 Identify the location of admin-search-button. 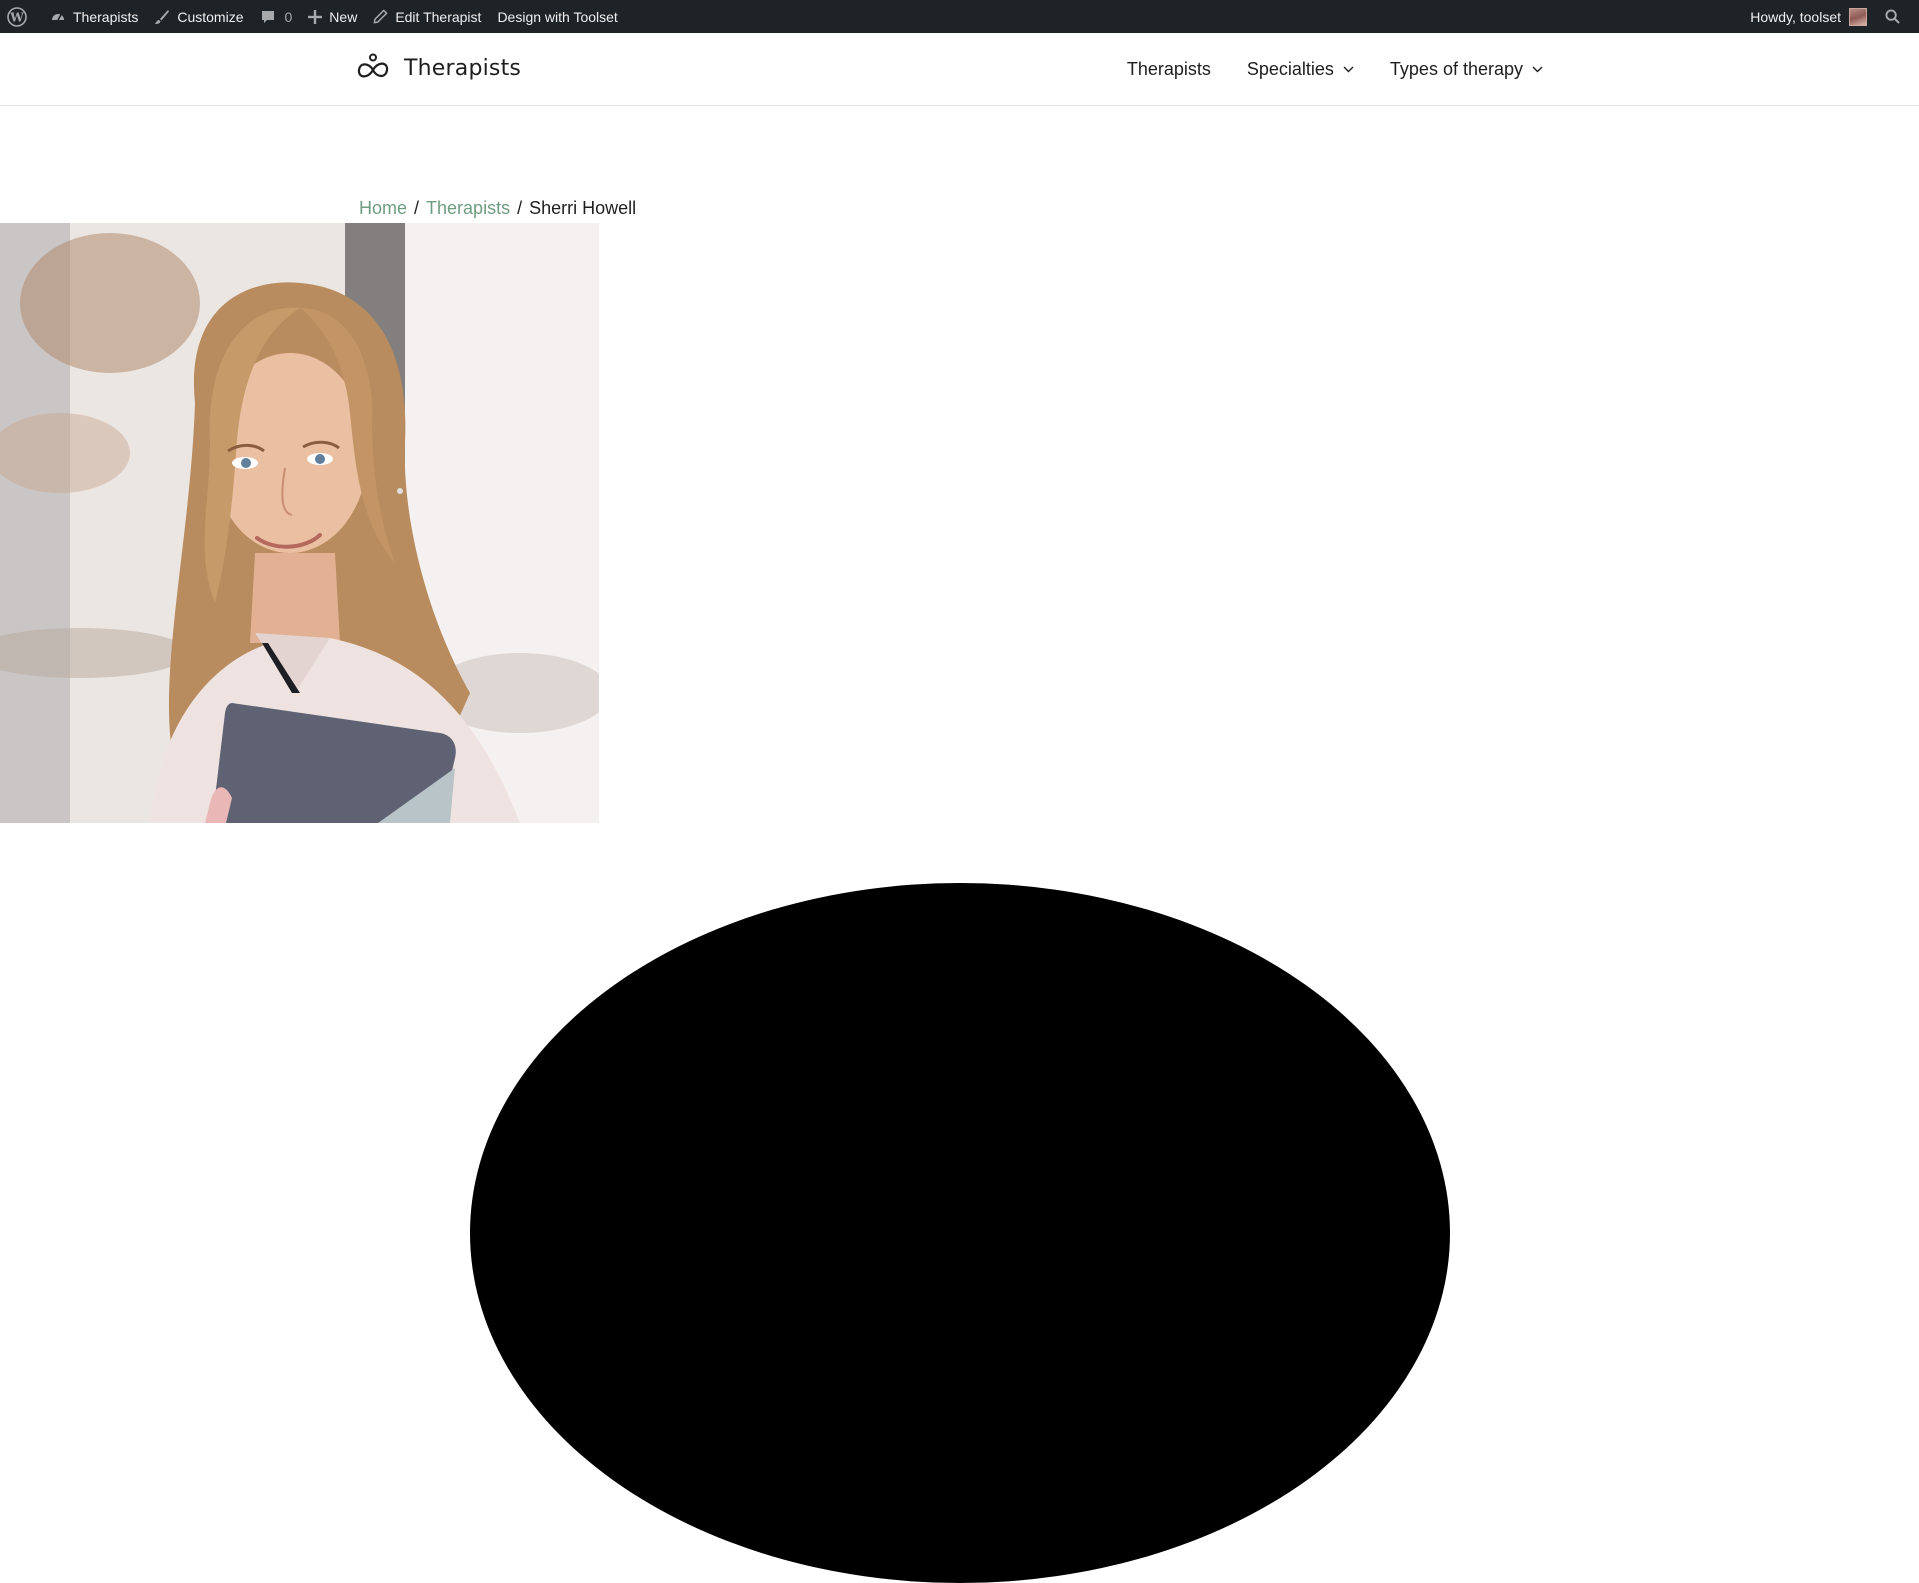
(1897, 16).